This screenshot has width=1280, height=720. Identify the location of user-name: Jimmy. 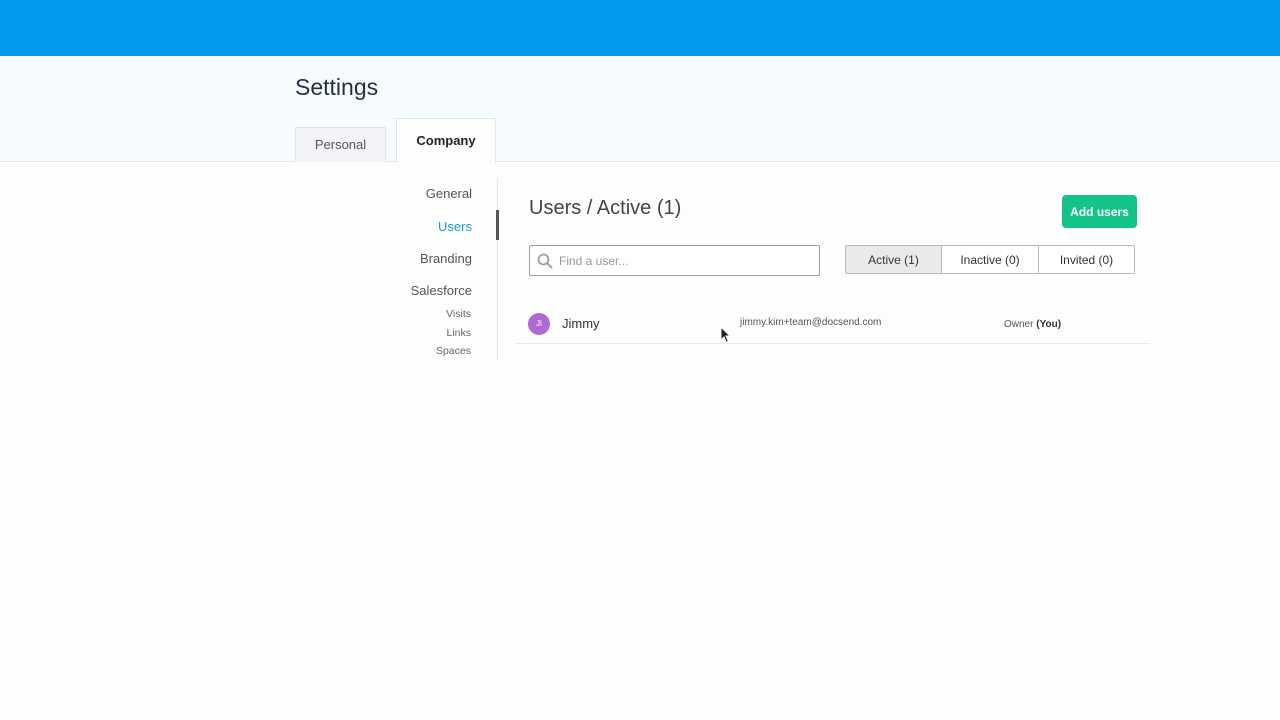
(581, 323).